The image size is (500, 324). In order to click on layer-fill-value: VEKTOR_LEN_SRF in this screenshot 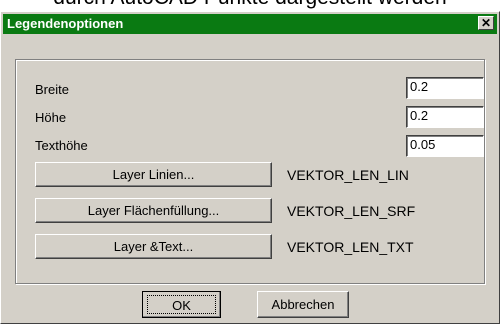, I will do `click(351, 211)`.